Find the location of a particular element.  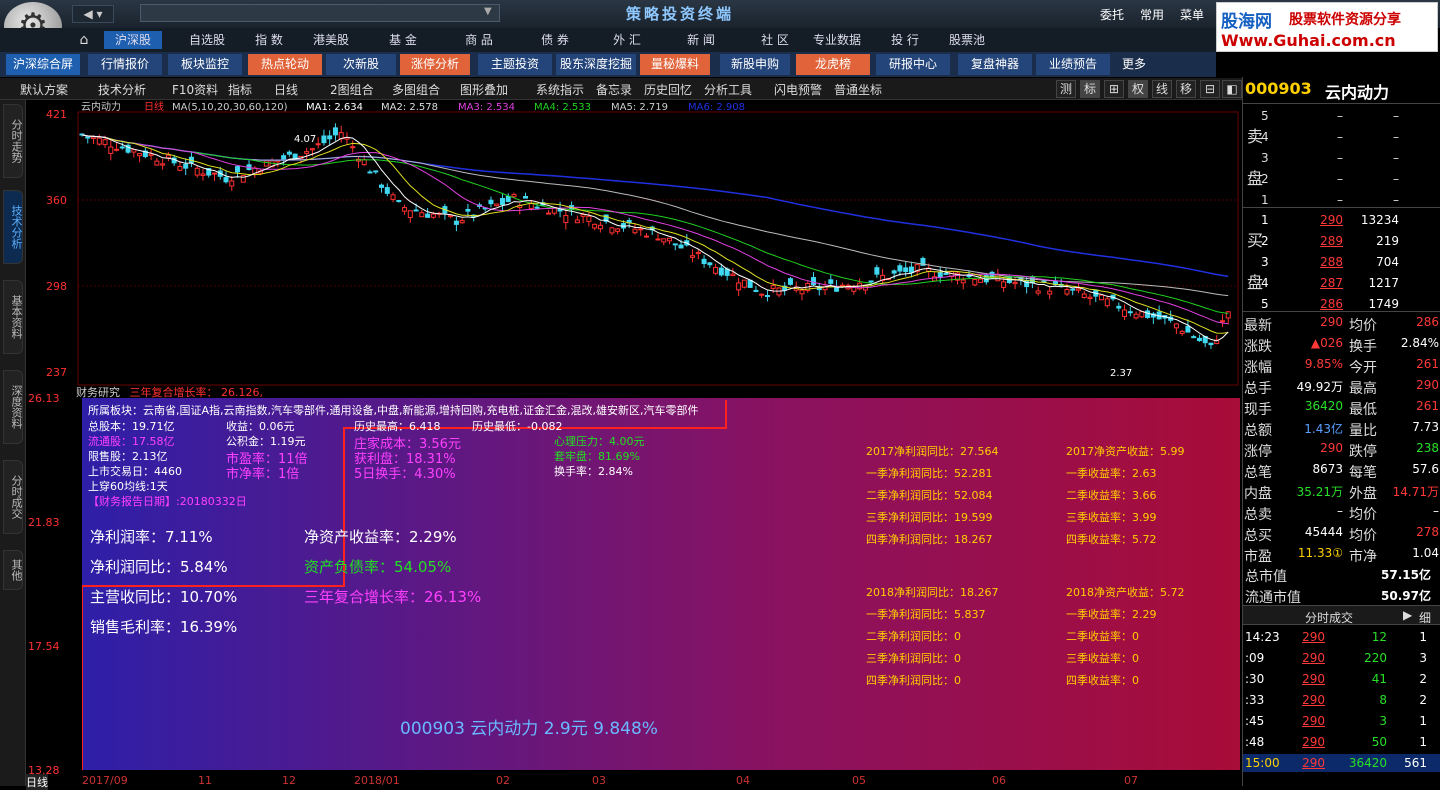

nav-ib: 投 行 is located at coordinates (905, 40).